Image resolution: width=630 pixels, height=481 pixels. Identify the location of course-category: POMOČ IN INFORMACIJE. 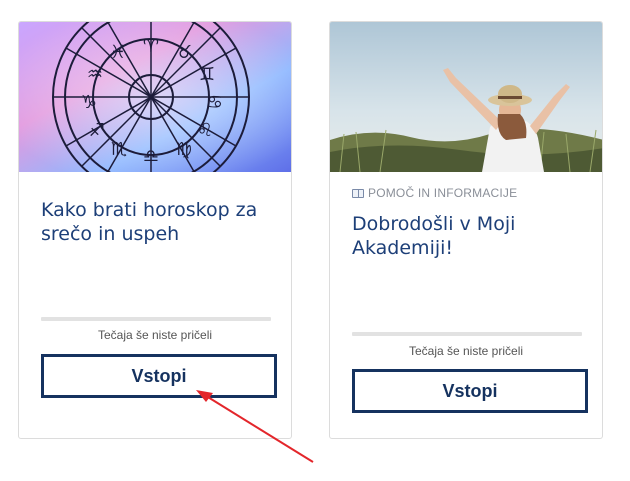
(434, 193).